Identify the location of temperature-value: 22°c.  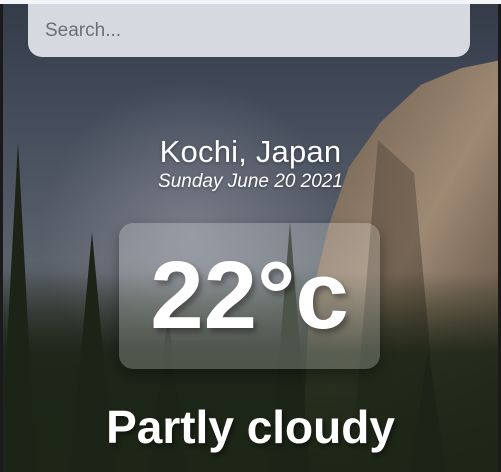
(249, 295).